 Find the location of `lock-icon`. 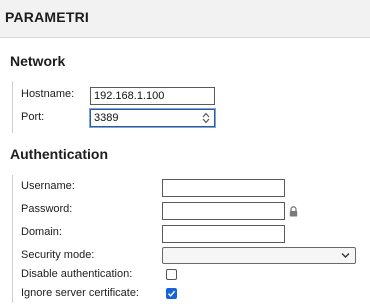

lock-icon is located at coordinates (293, 211).